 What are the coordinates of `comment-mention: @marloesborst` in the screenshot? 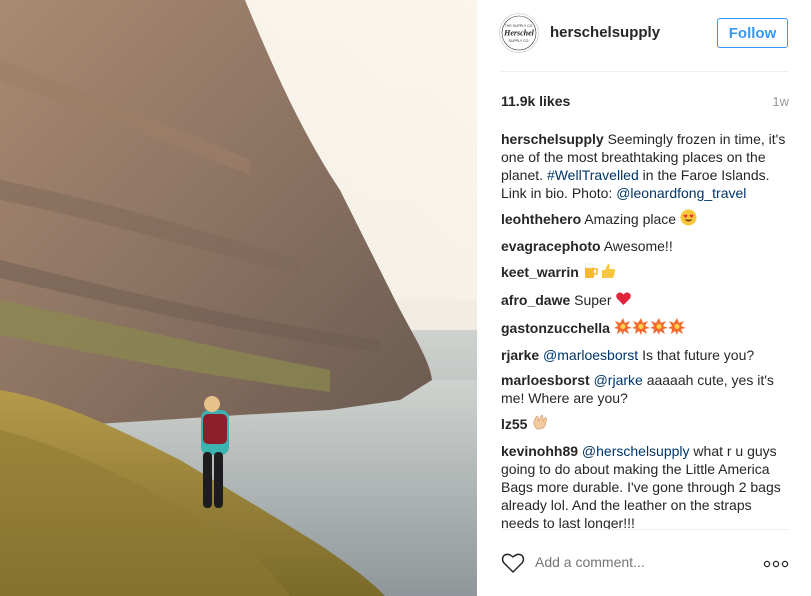 It's located at (590, 355).